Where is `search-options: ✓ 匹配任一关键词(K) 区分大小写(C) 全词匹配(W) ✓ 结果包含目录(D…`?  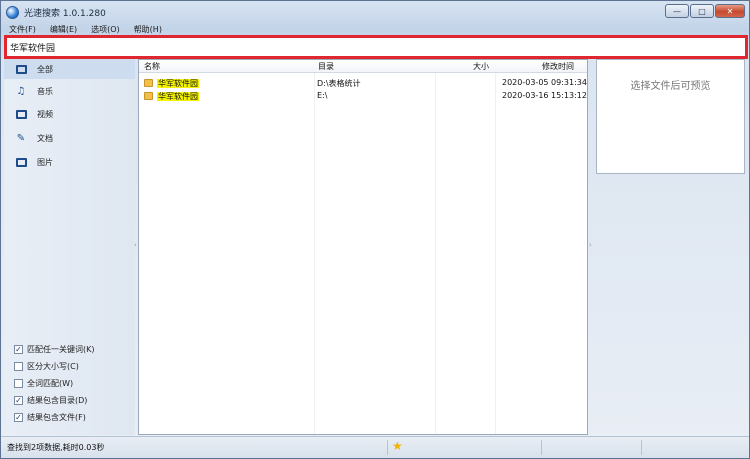
search-options: ✓ 匹配任一关键词(K) 区分大小写(C) 全词匹配(W) ✓ 结果包含目录(D… is located at coordinates (54, 383).